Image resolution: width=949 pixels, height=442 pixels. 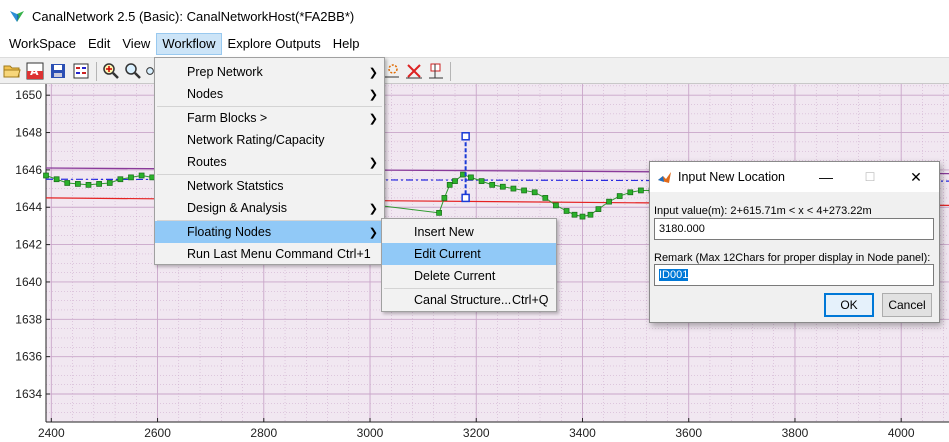 I want to click on menu-help: Help, so click(x=346, y=44).